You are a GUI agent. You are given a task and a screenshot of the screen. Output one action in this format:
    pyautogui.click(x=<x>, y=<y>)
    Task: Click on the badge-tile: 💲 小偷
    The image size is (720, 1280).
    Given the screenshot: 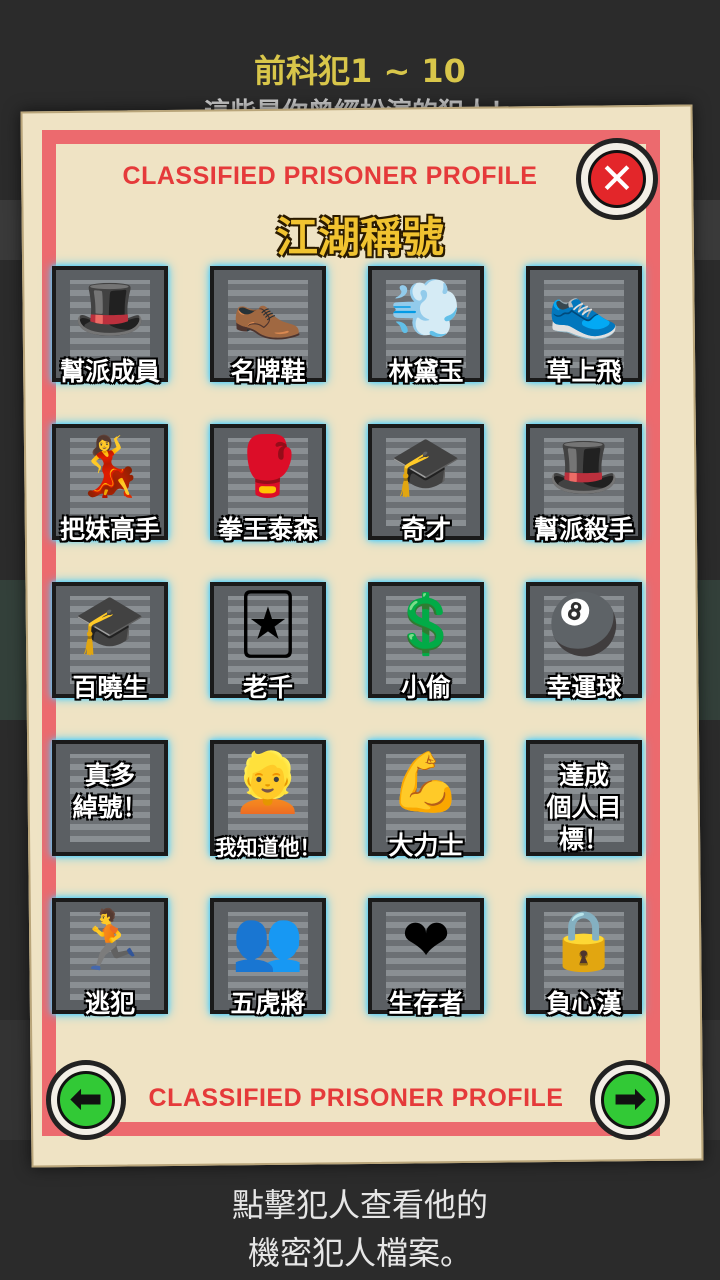 What is the action you would take?
    pyautogui.click(x=426, y=642)
    